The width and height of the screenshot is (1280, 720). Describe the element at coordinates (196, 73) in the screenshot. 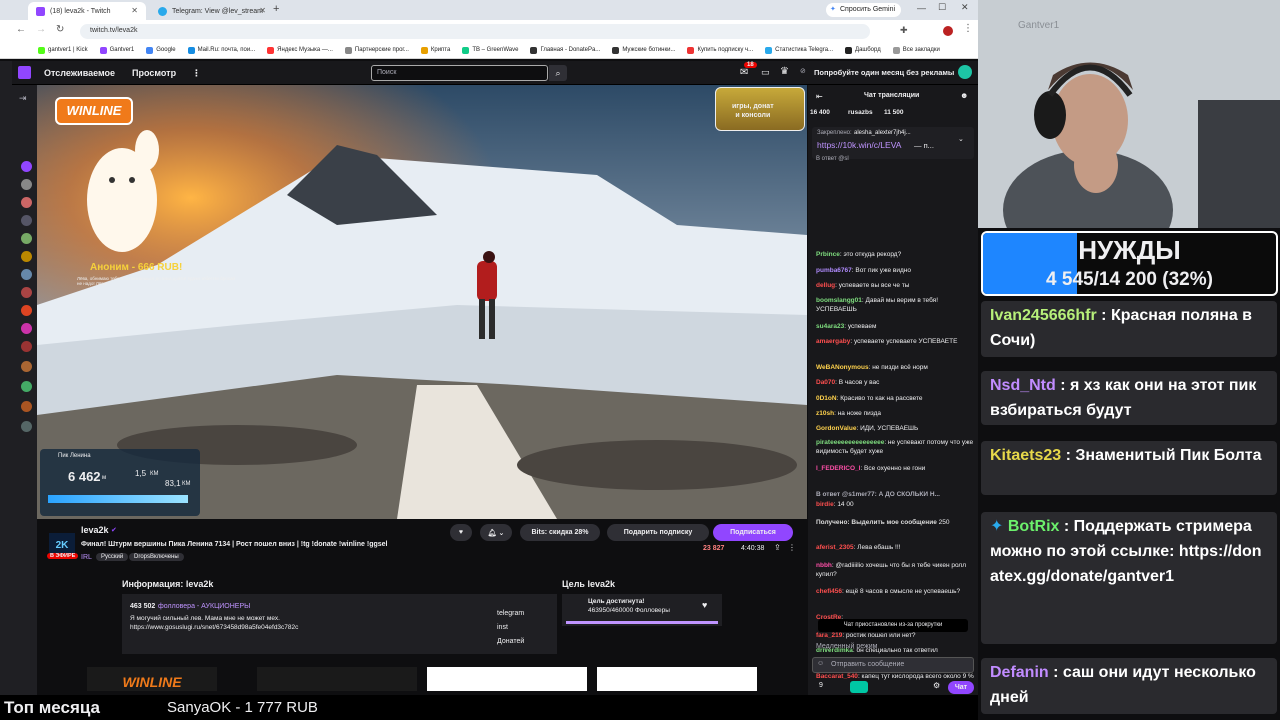

I see `more-icon: ⋮` at that location.